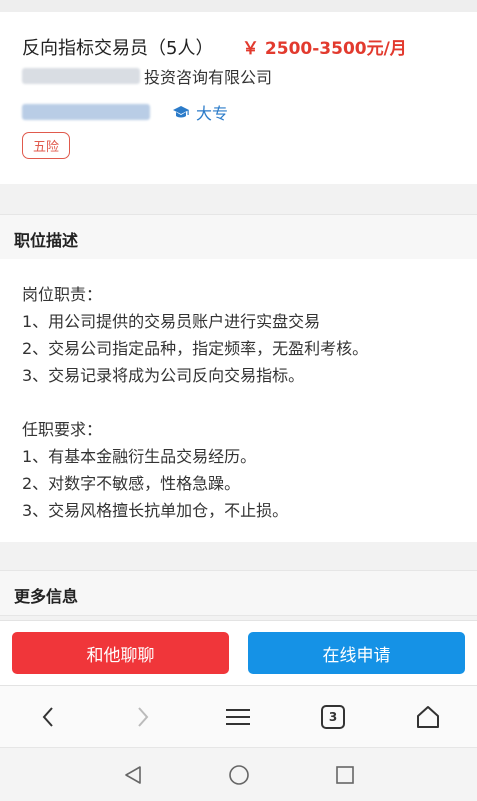  Describe the element at coordinates (212, 113) in the screenshot. I see `education-level: 大专` at that location.